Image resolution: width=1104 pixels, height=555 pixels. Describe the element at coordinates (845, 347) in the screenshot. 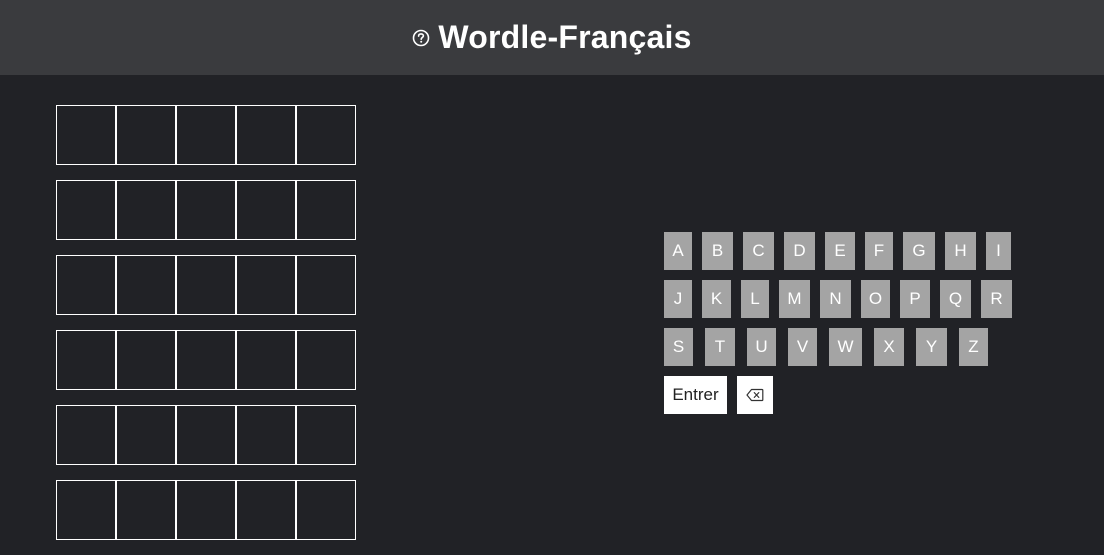

I see `key-w: W` at that location.